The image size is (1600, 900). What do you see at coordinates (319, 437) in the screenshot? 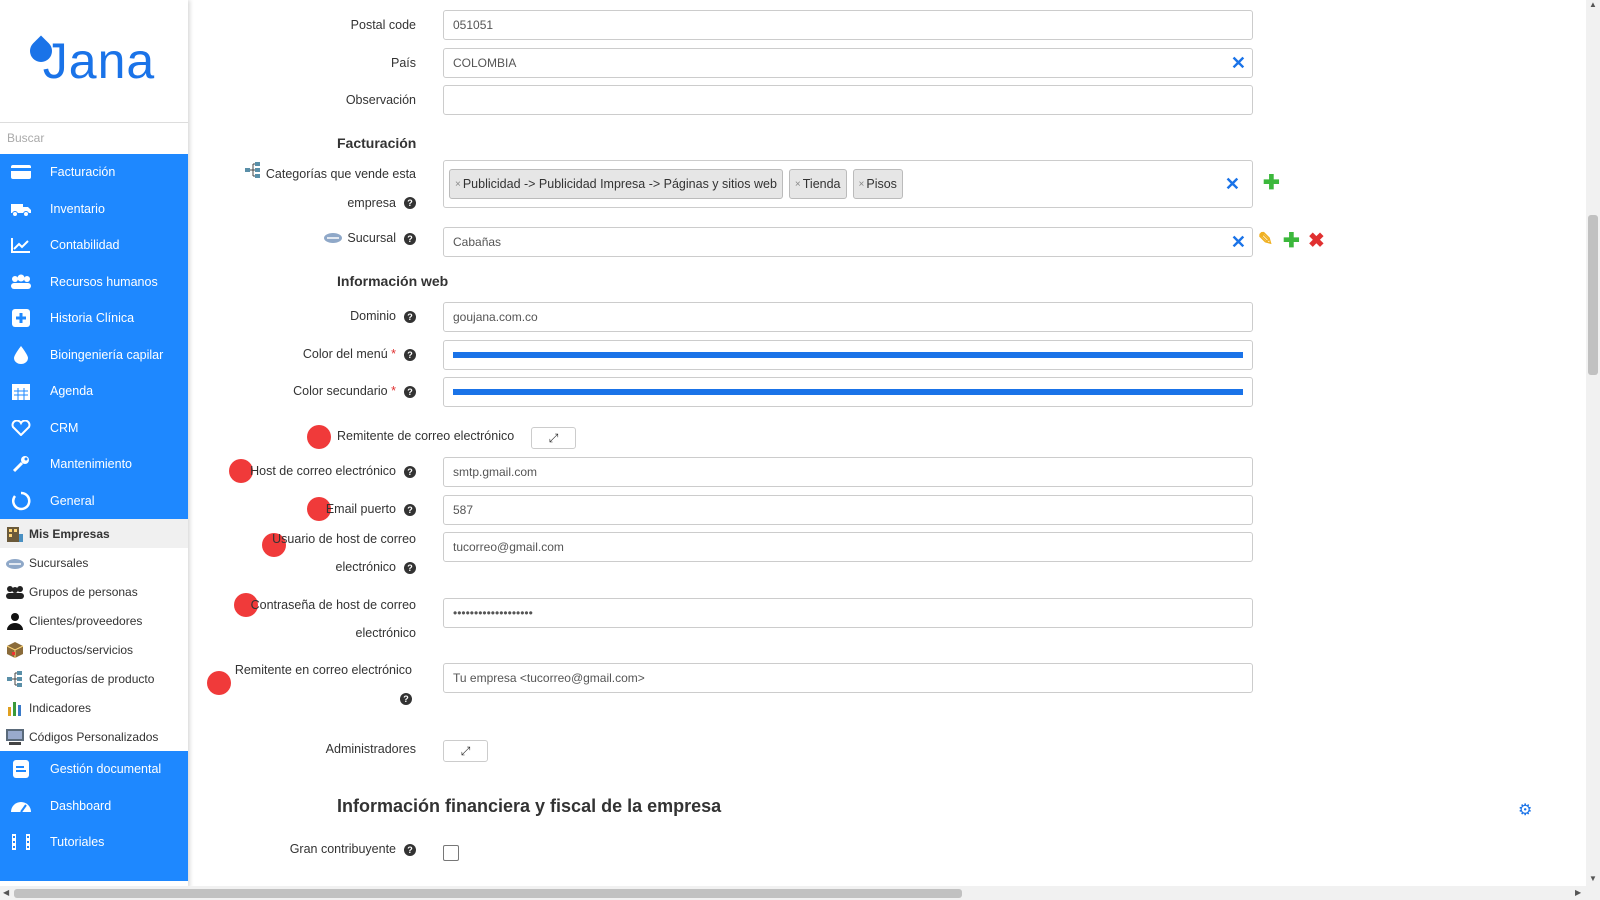
I see `annotation-dot` at bounding box center [319, 437].